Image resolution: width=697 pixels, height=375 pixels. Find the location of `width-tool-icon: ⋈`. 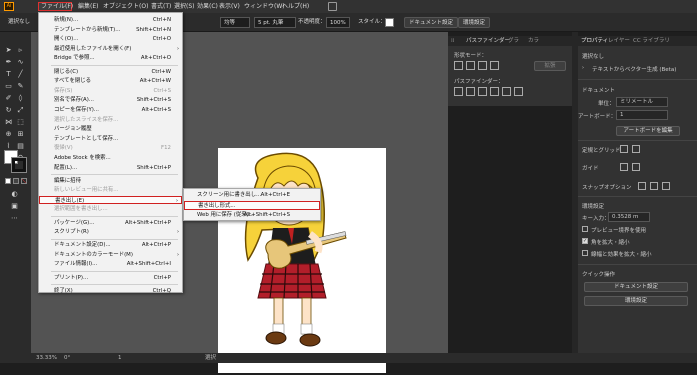

width-tool-icon: ⋈ is located at coordinates (8, 122).